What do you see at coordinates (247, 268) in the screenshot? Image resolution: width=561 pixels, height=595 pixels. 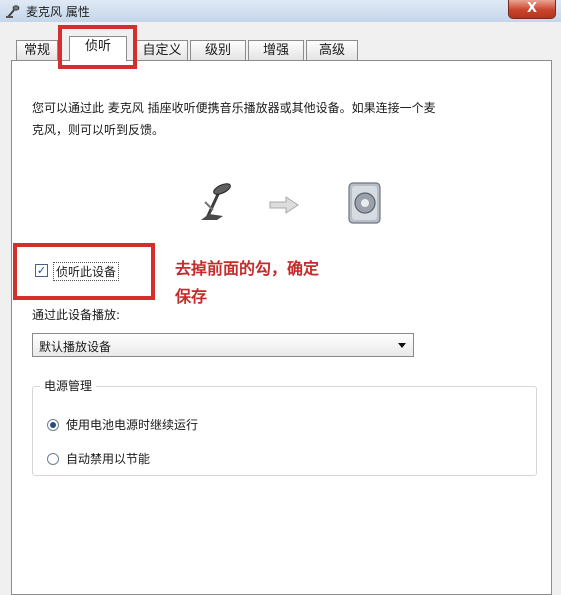 I see `annotation-line-1: 去掉前面的勾，确定` at bounding box center [247, 268].